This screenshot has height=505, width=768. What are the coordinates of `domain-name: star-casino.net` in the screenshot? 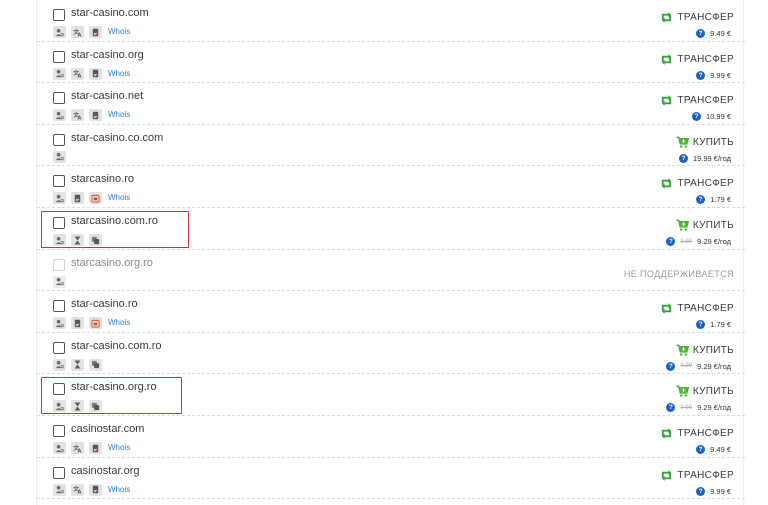 It's located at (107, 96).